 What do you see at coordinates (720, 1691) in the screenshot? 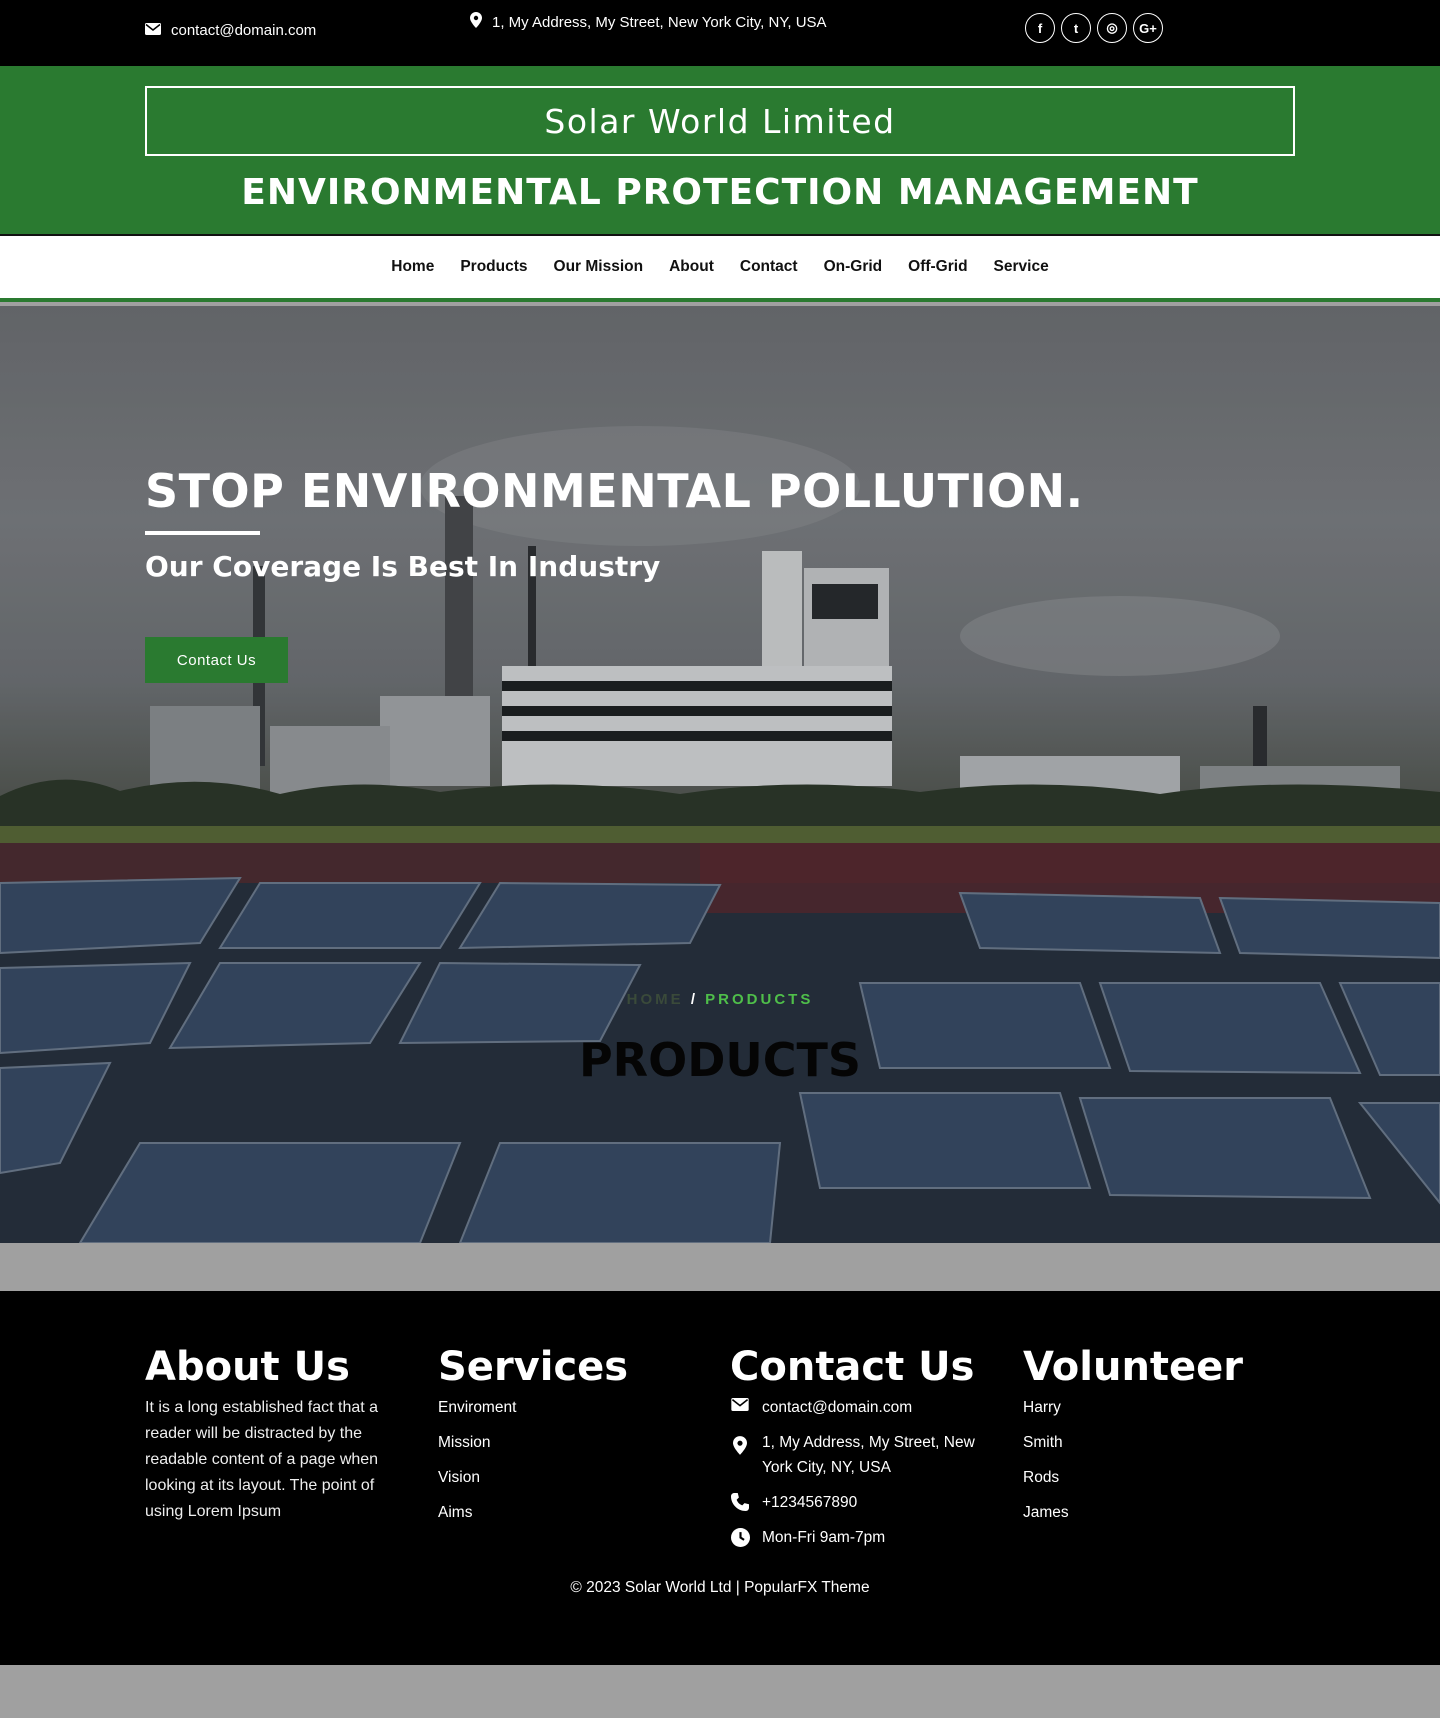
I see `bottom-strip` at bounding box center [720, 1691].